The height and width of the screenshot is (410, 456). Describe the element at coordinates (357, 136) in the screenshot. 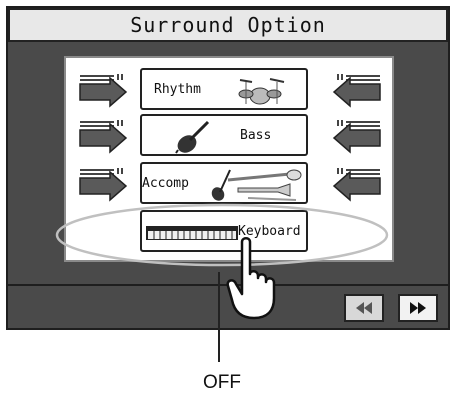

I see `right-arrow-bass` at that location.